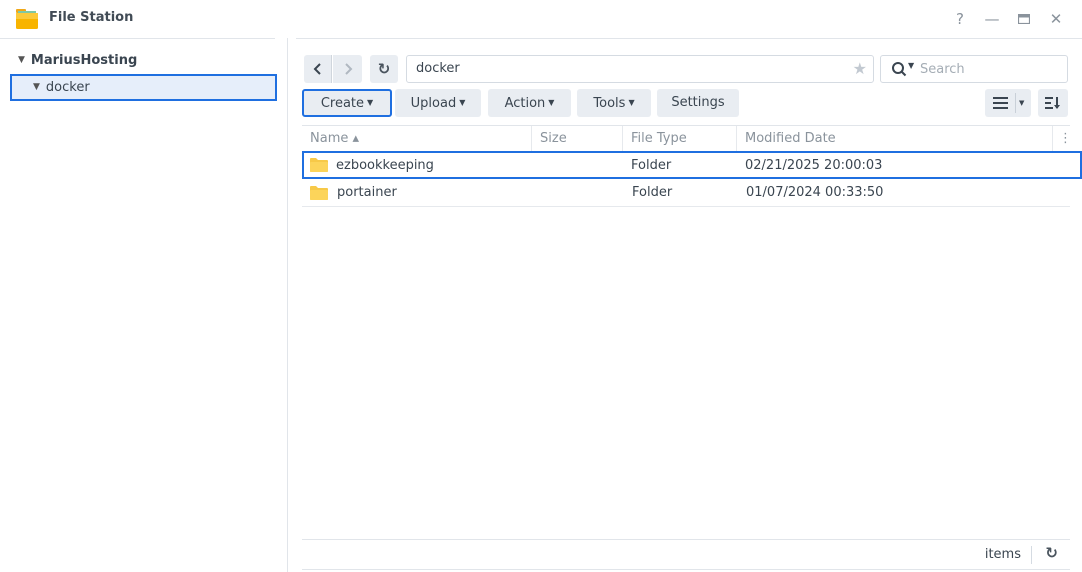  What do you see at coordinates (541, 19) in the screenshot?
I see `title-bar: File Station ? — ✕` at bounding box center [541, 19].